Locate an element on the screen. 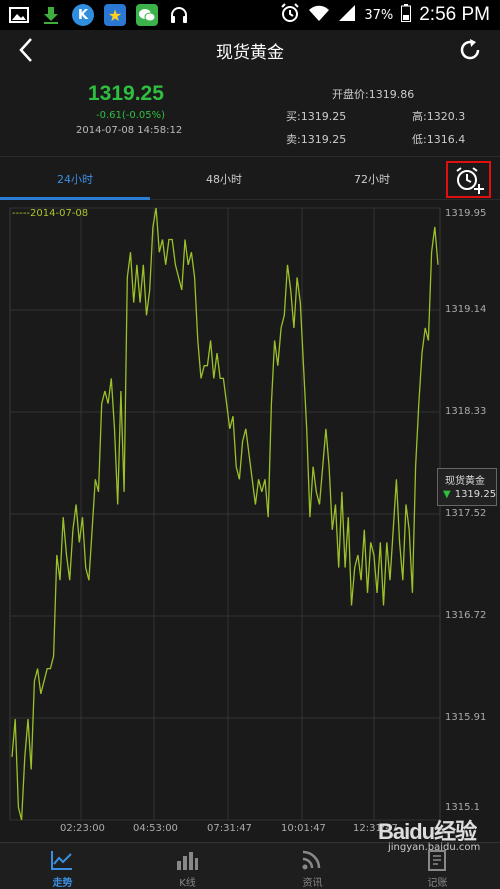  add-alarm-button is located at coordinates (468, 179).